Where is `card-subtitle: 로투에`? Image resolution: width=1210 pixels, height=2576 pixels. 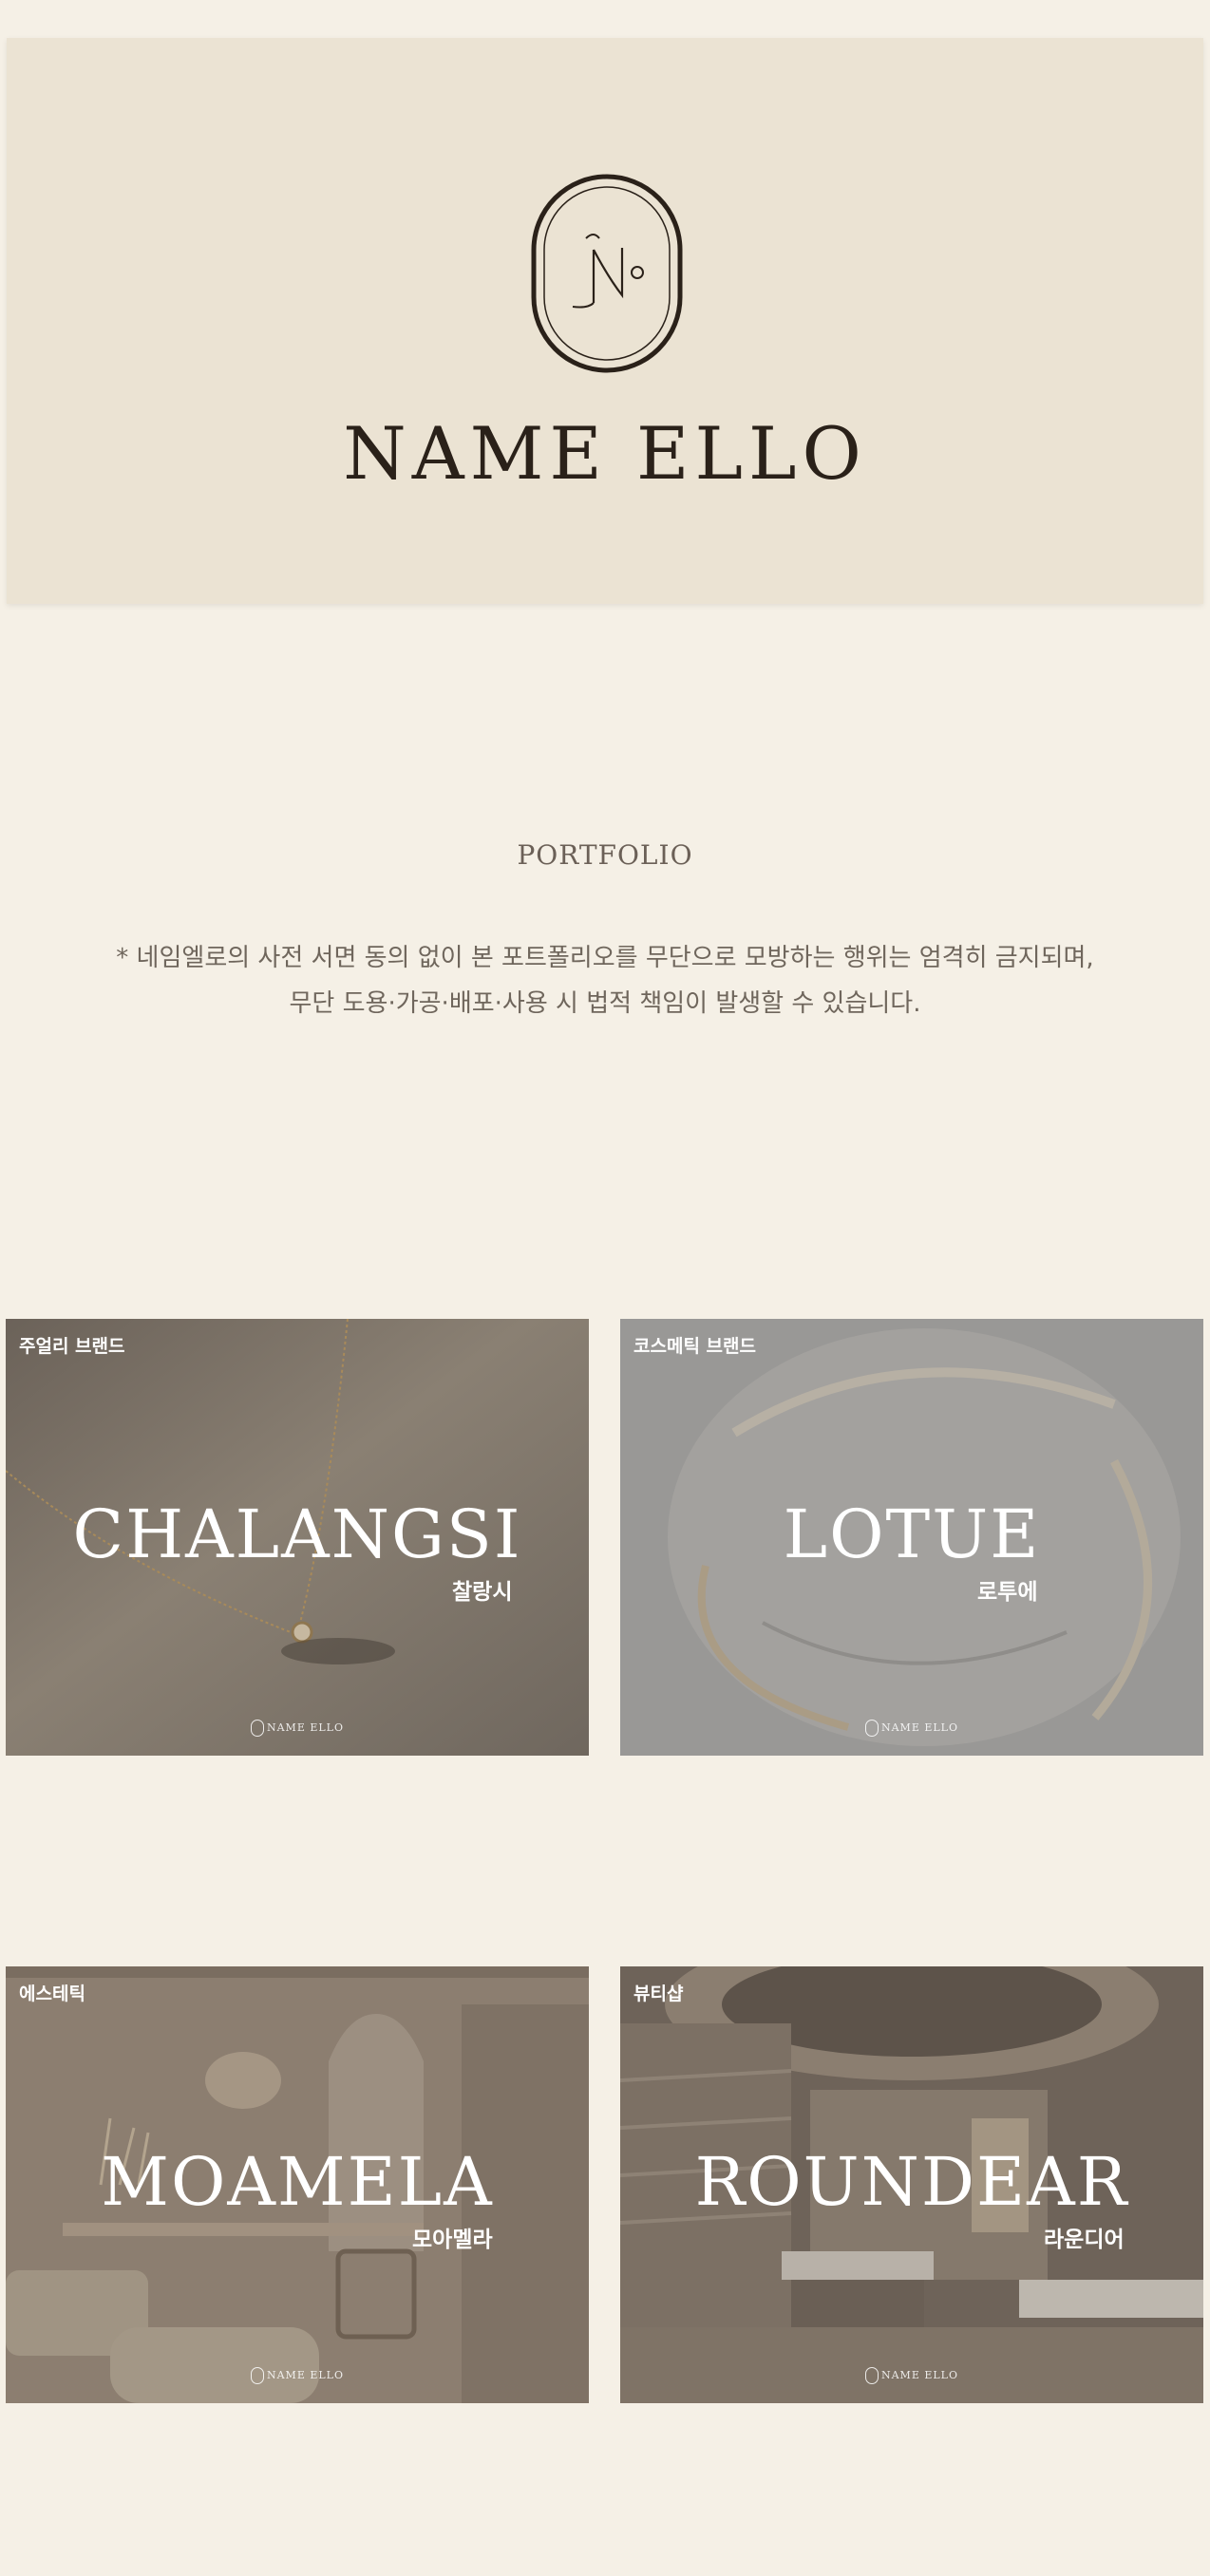 card-subtitle: 로투에 is located at coordinates (1008, 1592).